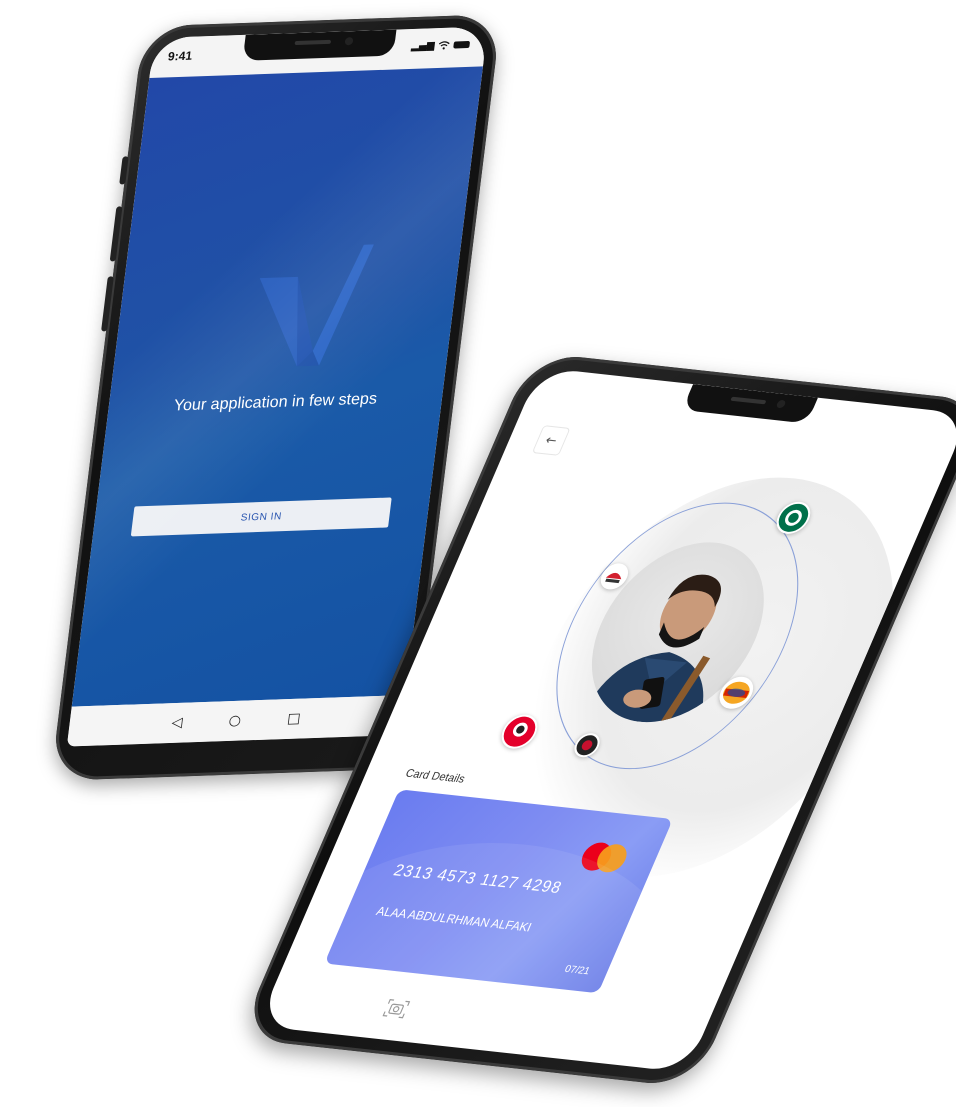 This screenshot has width=956, height=1107. Describe the element at coordinates (235, 721) in the screenshot. I see `nav-home-icon: ○` at that location.